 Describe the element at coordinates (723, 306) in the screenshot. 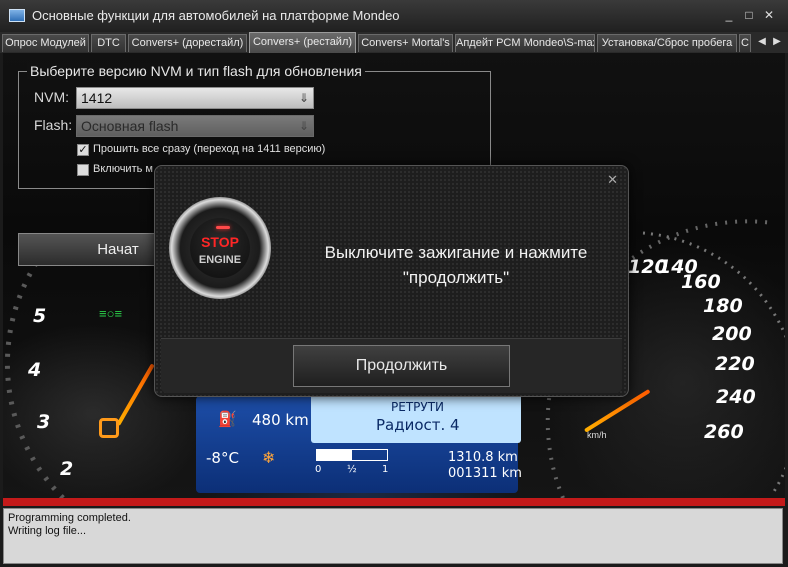

I see `right-gauge-label: 180` at that location.